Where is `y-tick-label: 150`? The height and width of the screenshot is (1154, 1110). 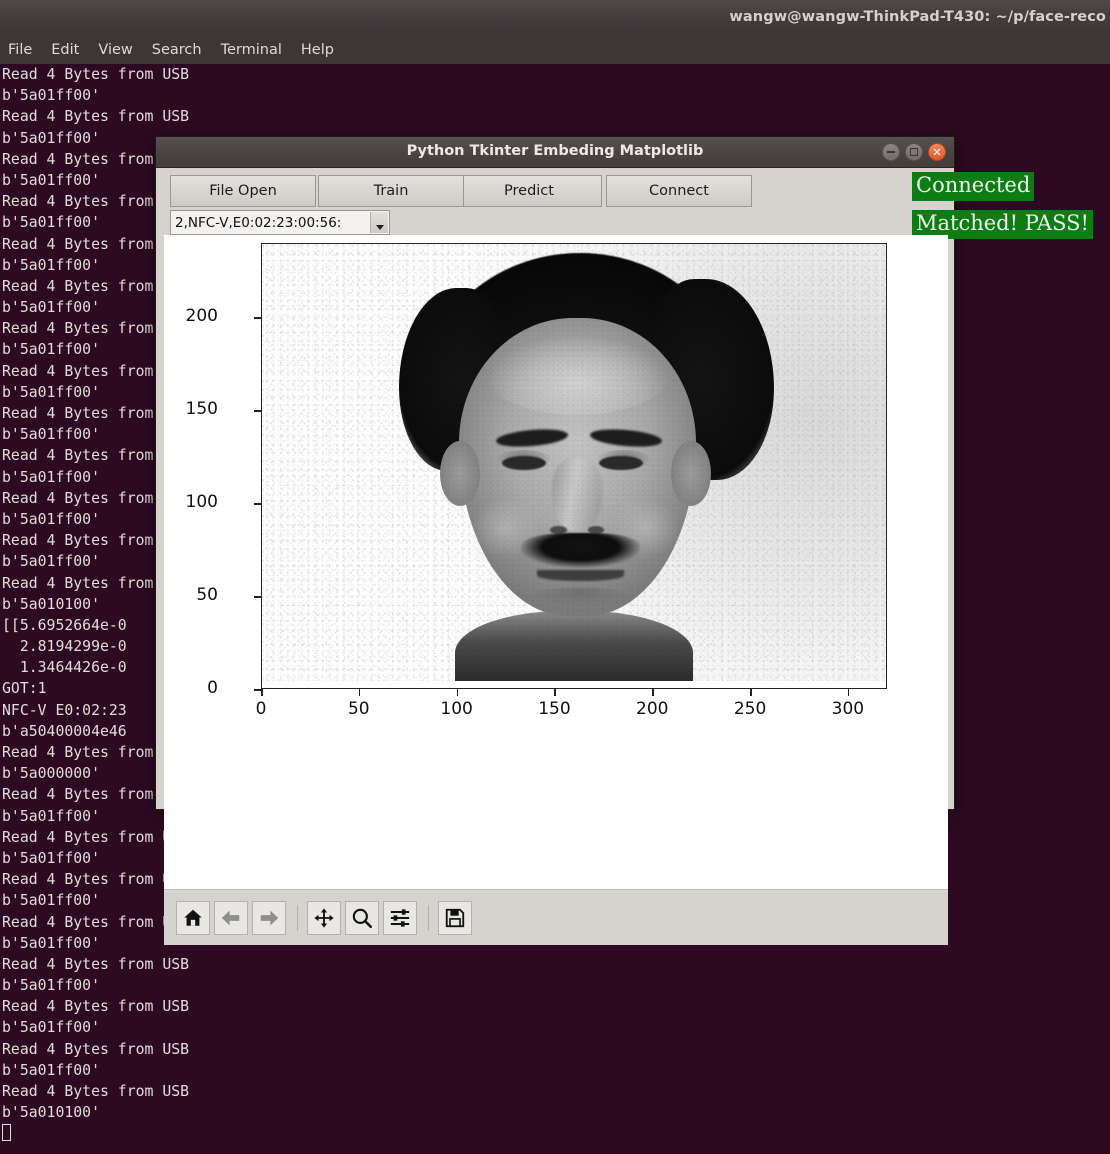 y-tick-label: 150 is located at coordinates (201, 409).